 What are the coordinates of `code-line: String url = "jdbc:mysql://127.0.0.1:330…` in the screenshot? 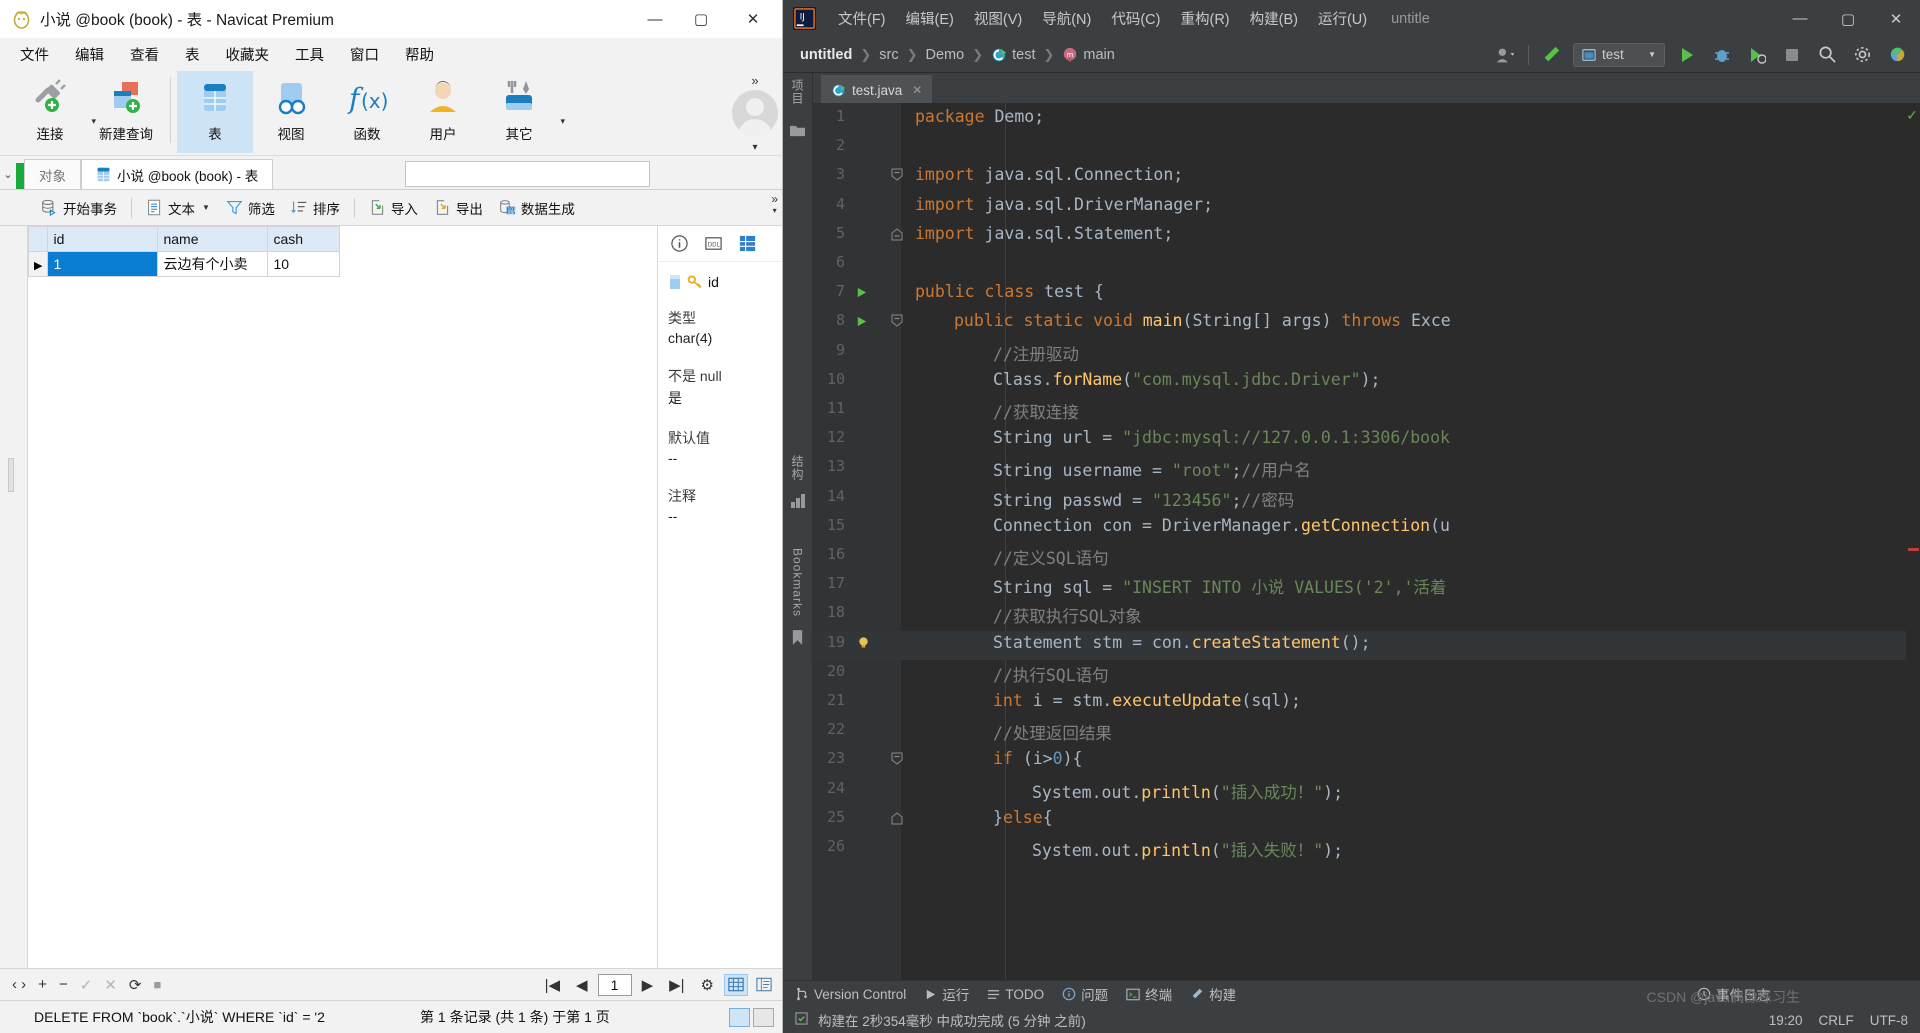 It's located at (1182, 437).